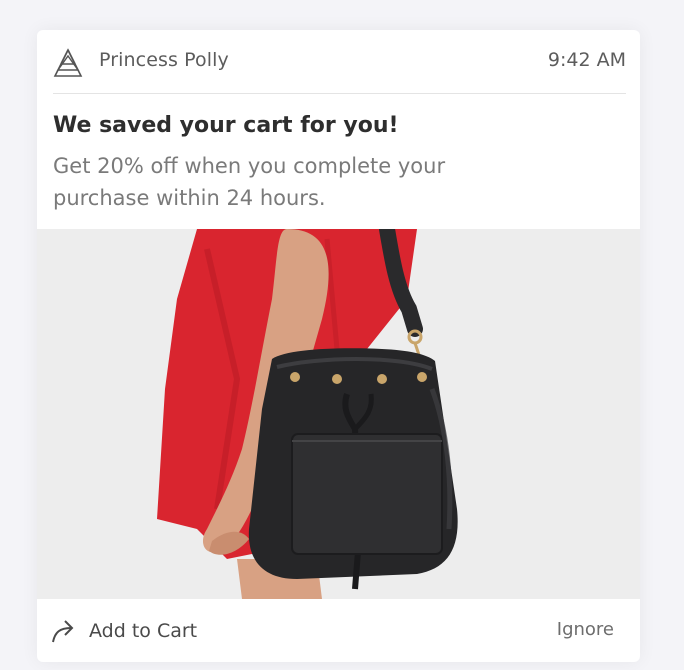 This screenshot has height=670, width=684. Describe the element at coordinates (226, 125) in the screenshot. I see `notification-title: We saved your cart for you!` at that location.